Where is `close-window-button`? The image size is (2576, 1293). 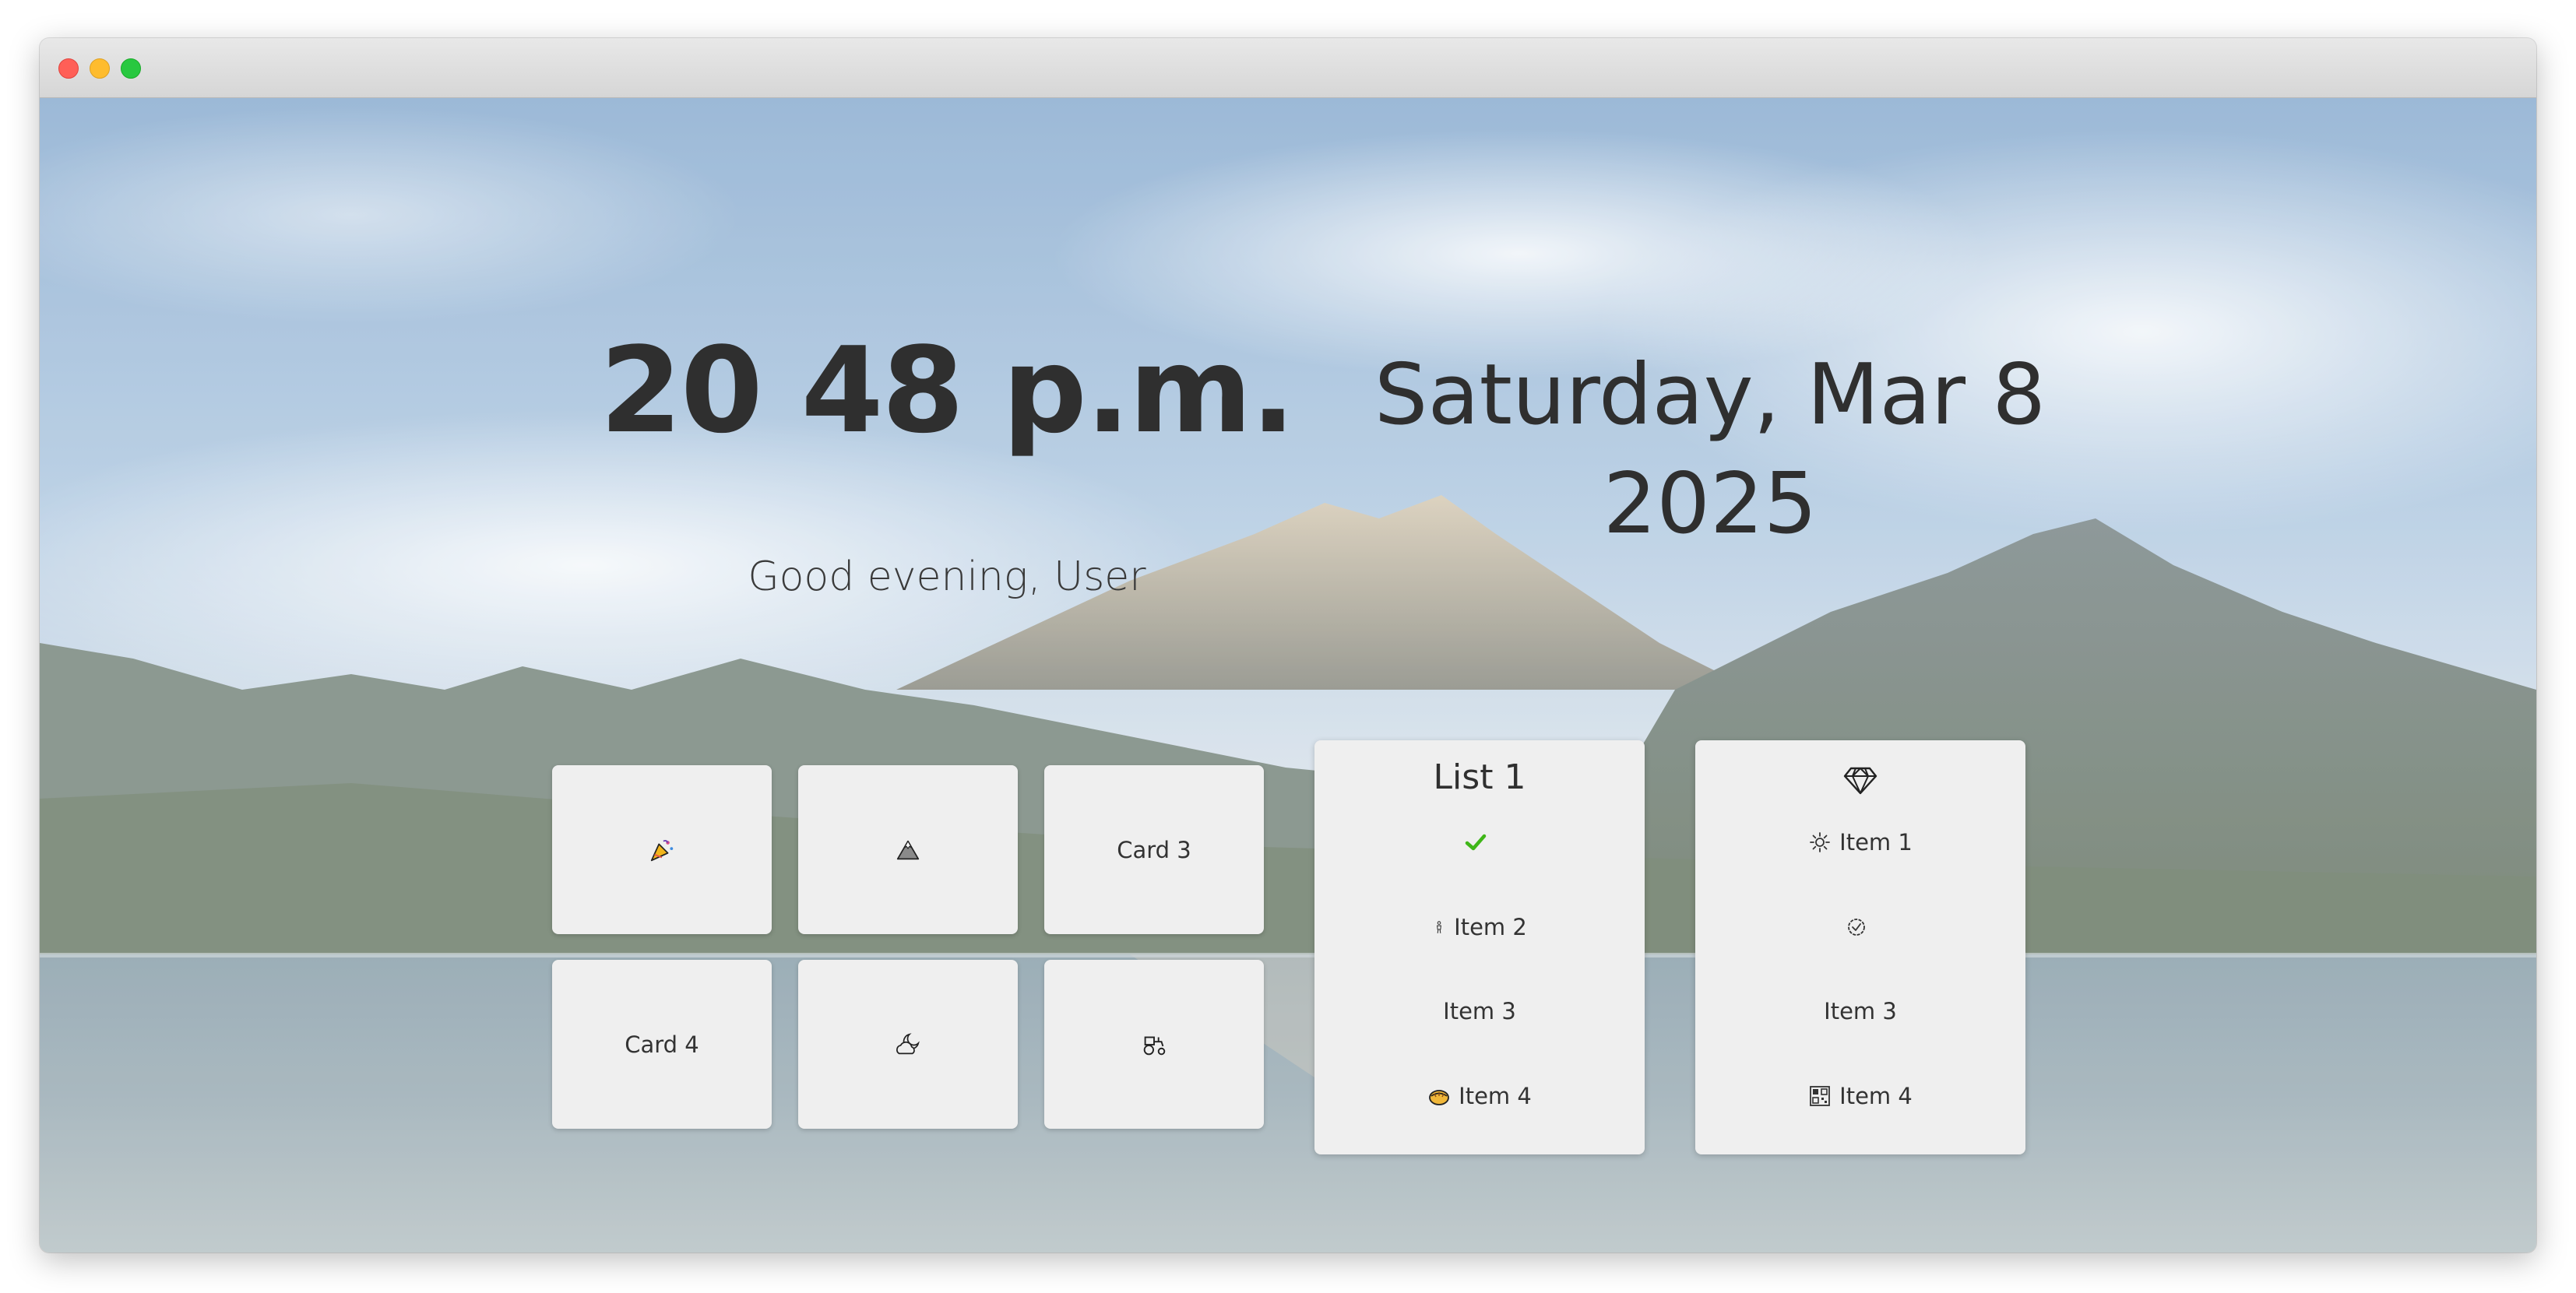
close-window-button is located at coordinates (68, 68).